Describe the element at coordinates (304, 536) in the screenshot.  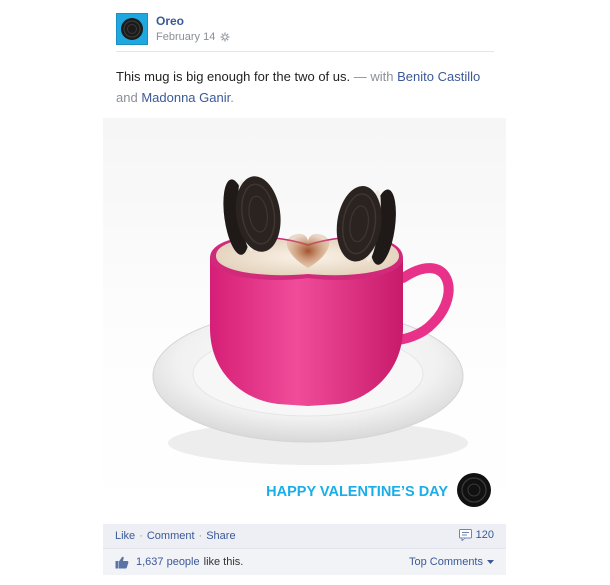
I see `post-actions-bar: Like · Comment · Share 120` at that location.